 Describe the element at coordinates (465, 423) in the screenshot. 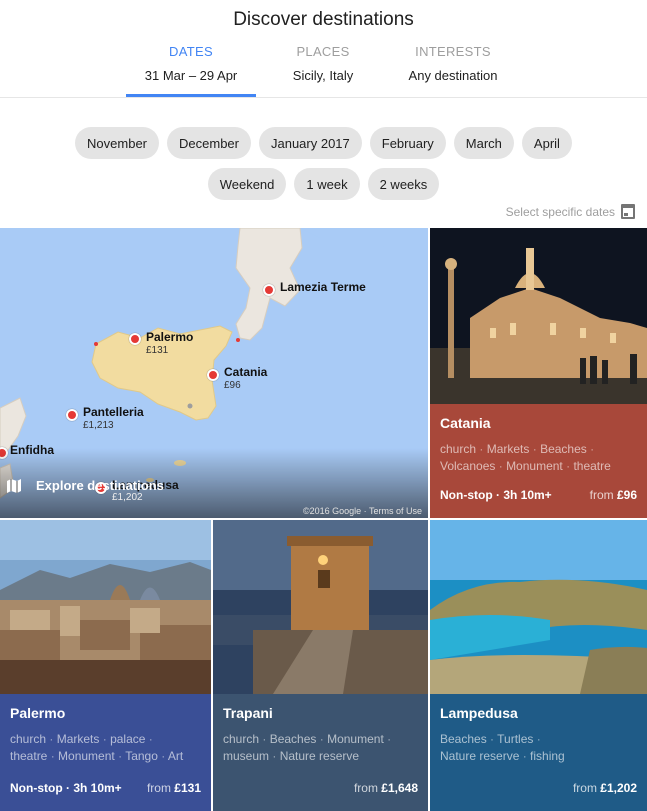

I see `catania-name: Catania` at that location.